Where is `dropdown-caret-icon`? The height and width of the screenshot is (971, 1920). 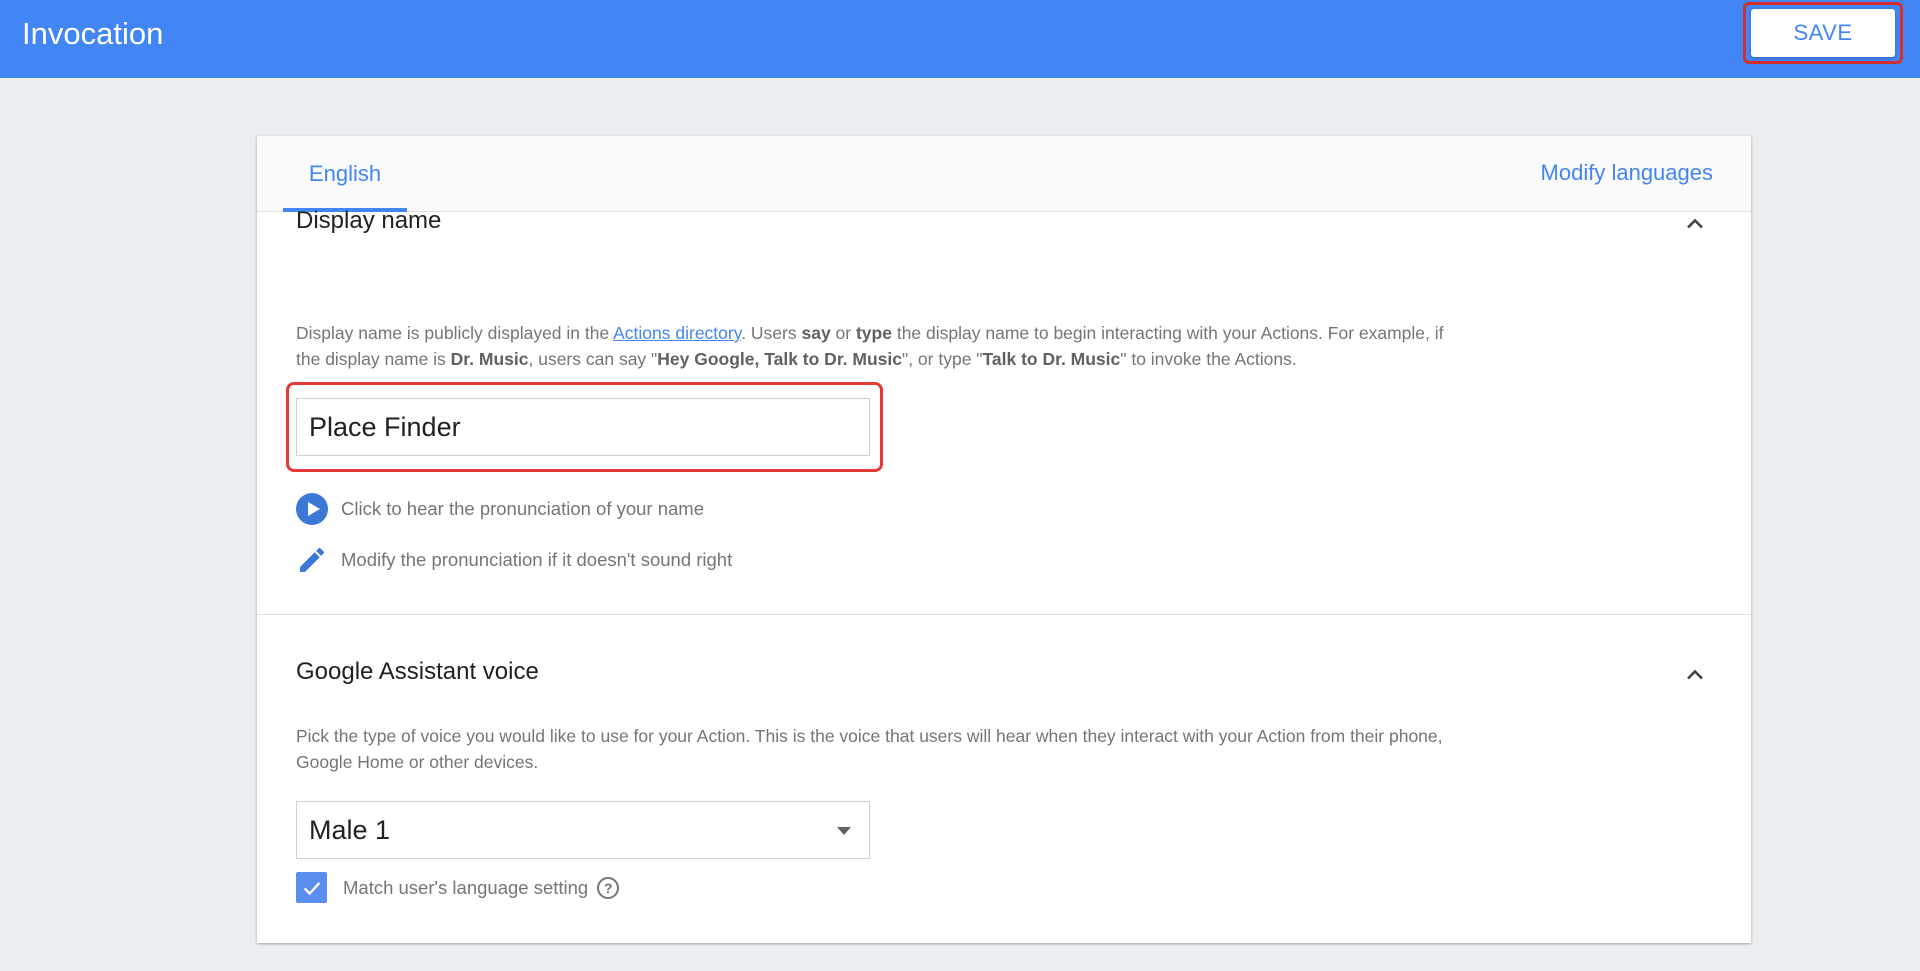 dropdown-caret-icon is located at coordinates (844, 831).